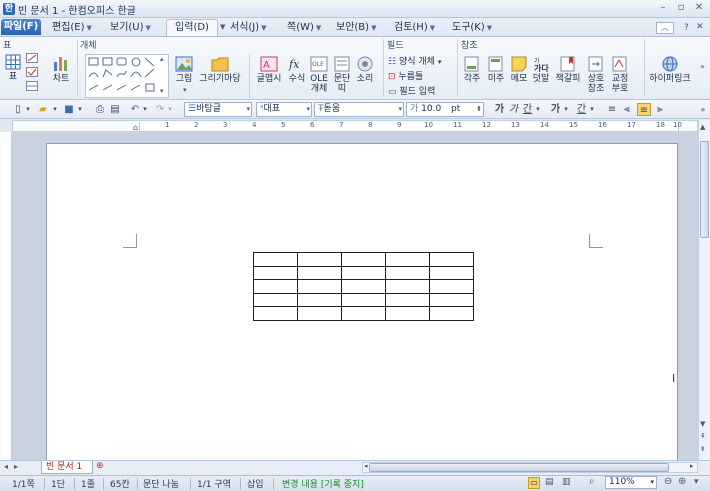 This screenshot has height=491, width=710. What do you see at coordinates (541, 70) in the screenshot?
I see `ruby-button: 가 가다 덧말` at bounding box center [541, 70].